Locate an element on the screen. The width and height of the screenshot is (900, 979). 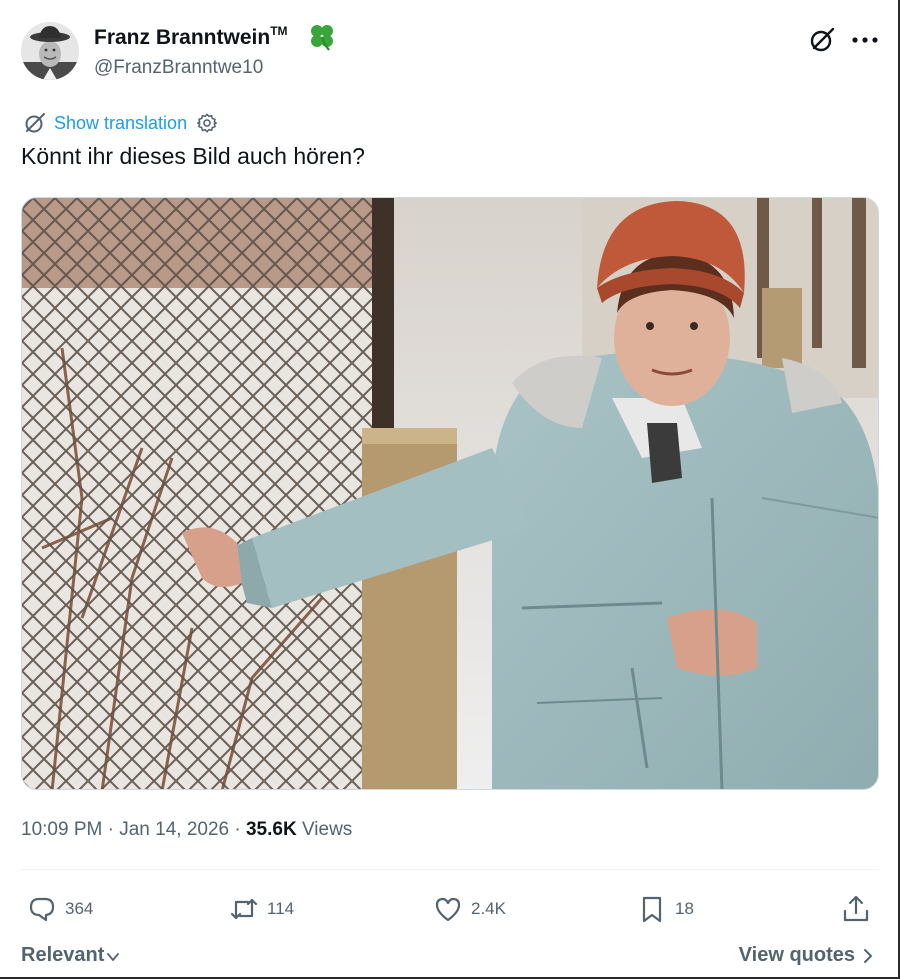
view-quotes-link: View quotes is located at coordinates (807, 955).